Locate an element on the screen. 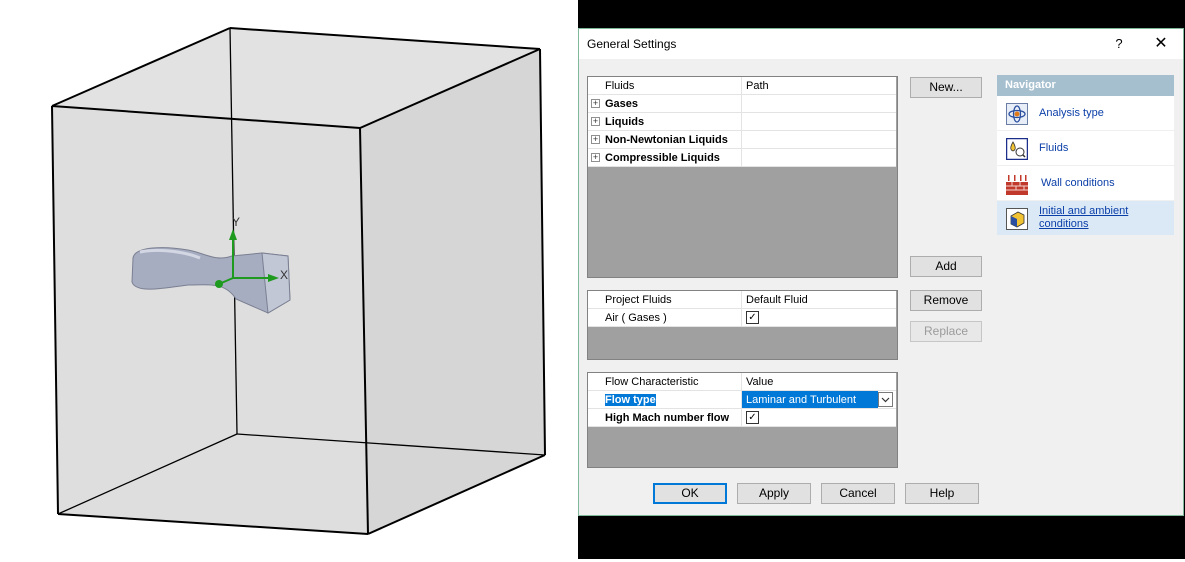  fluid-group-label: Non-Newtonian Liquids is located at coordinates (666, 140).